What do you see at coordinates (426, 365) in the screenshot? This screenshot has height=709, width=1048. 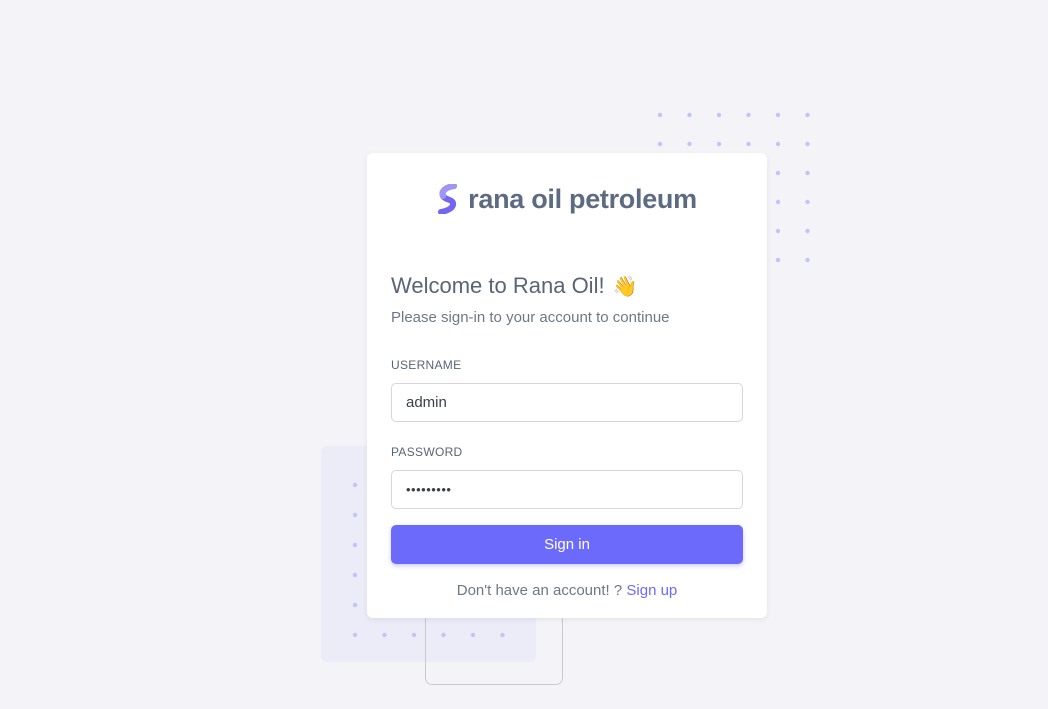 I see `username-label: USERNAME` at bounding box center [426, 365].